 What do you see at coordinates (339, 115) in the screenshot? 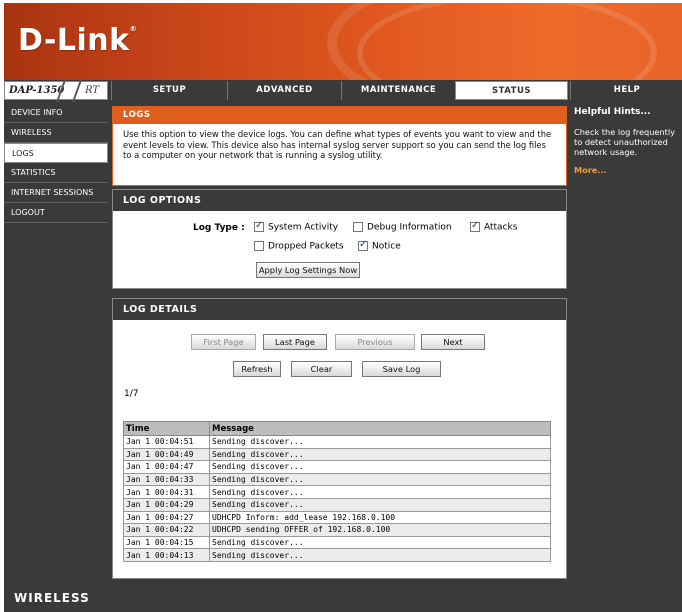
I see `logs-title: LOGS` at bounding box center [339, 115].